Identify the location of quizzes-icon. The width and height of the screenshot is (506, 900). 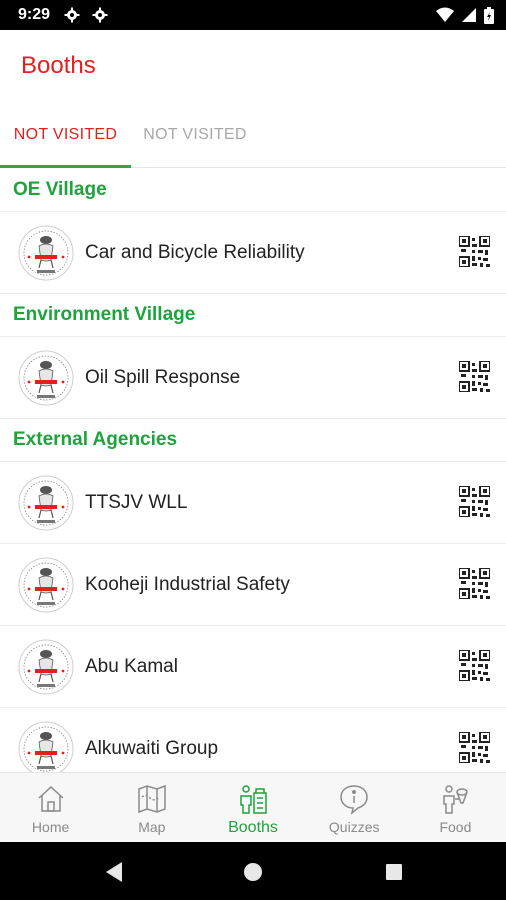
(354, 800).